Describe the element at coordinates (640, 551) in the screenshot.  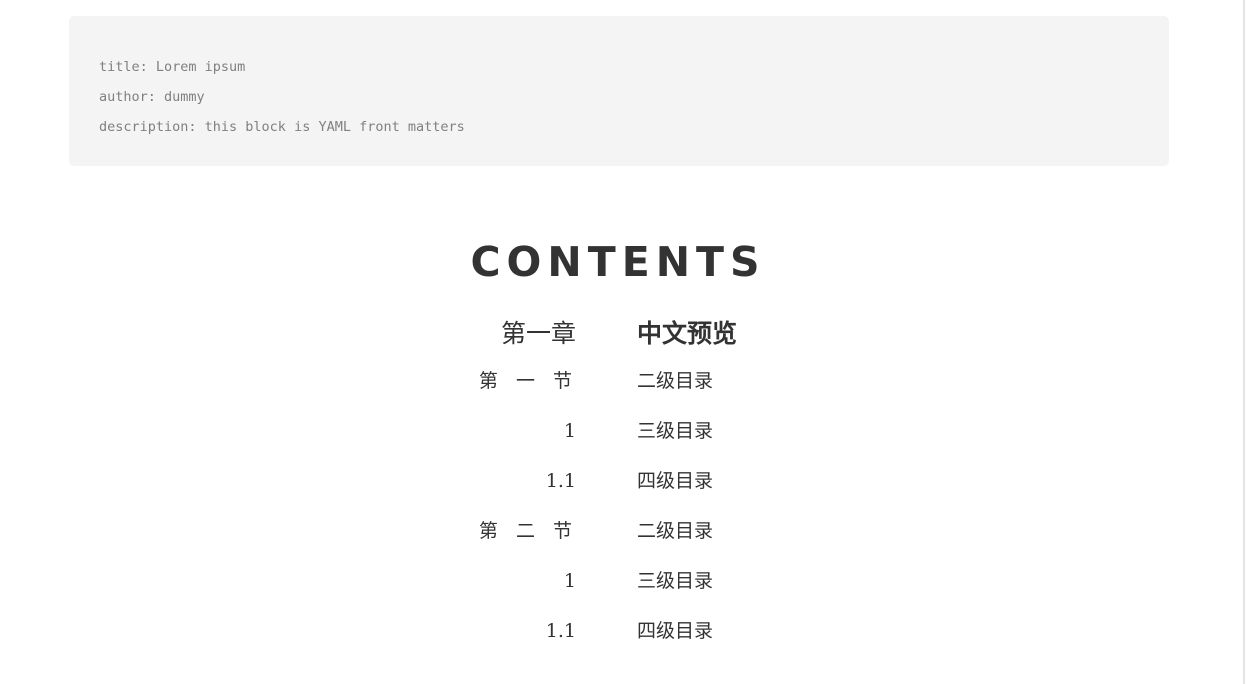
I see `toc-entry-subsection-2: 1 三级目录` at that location.